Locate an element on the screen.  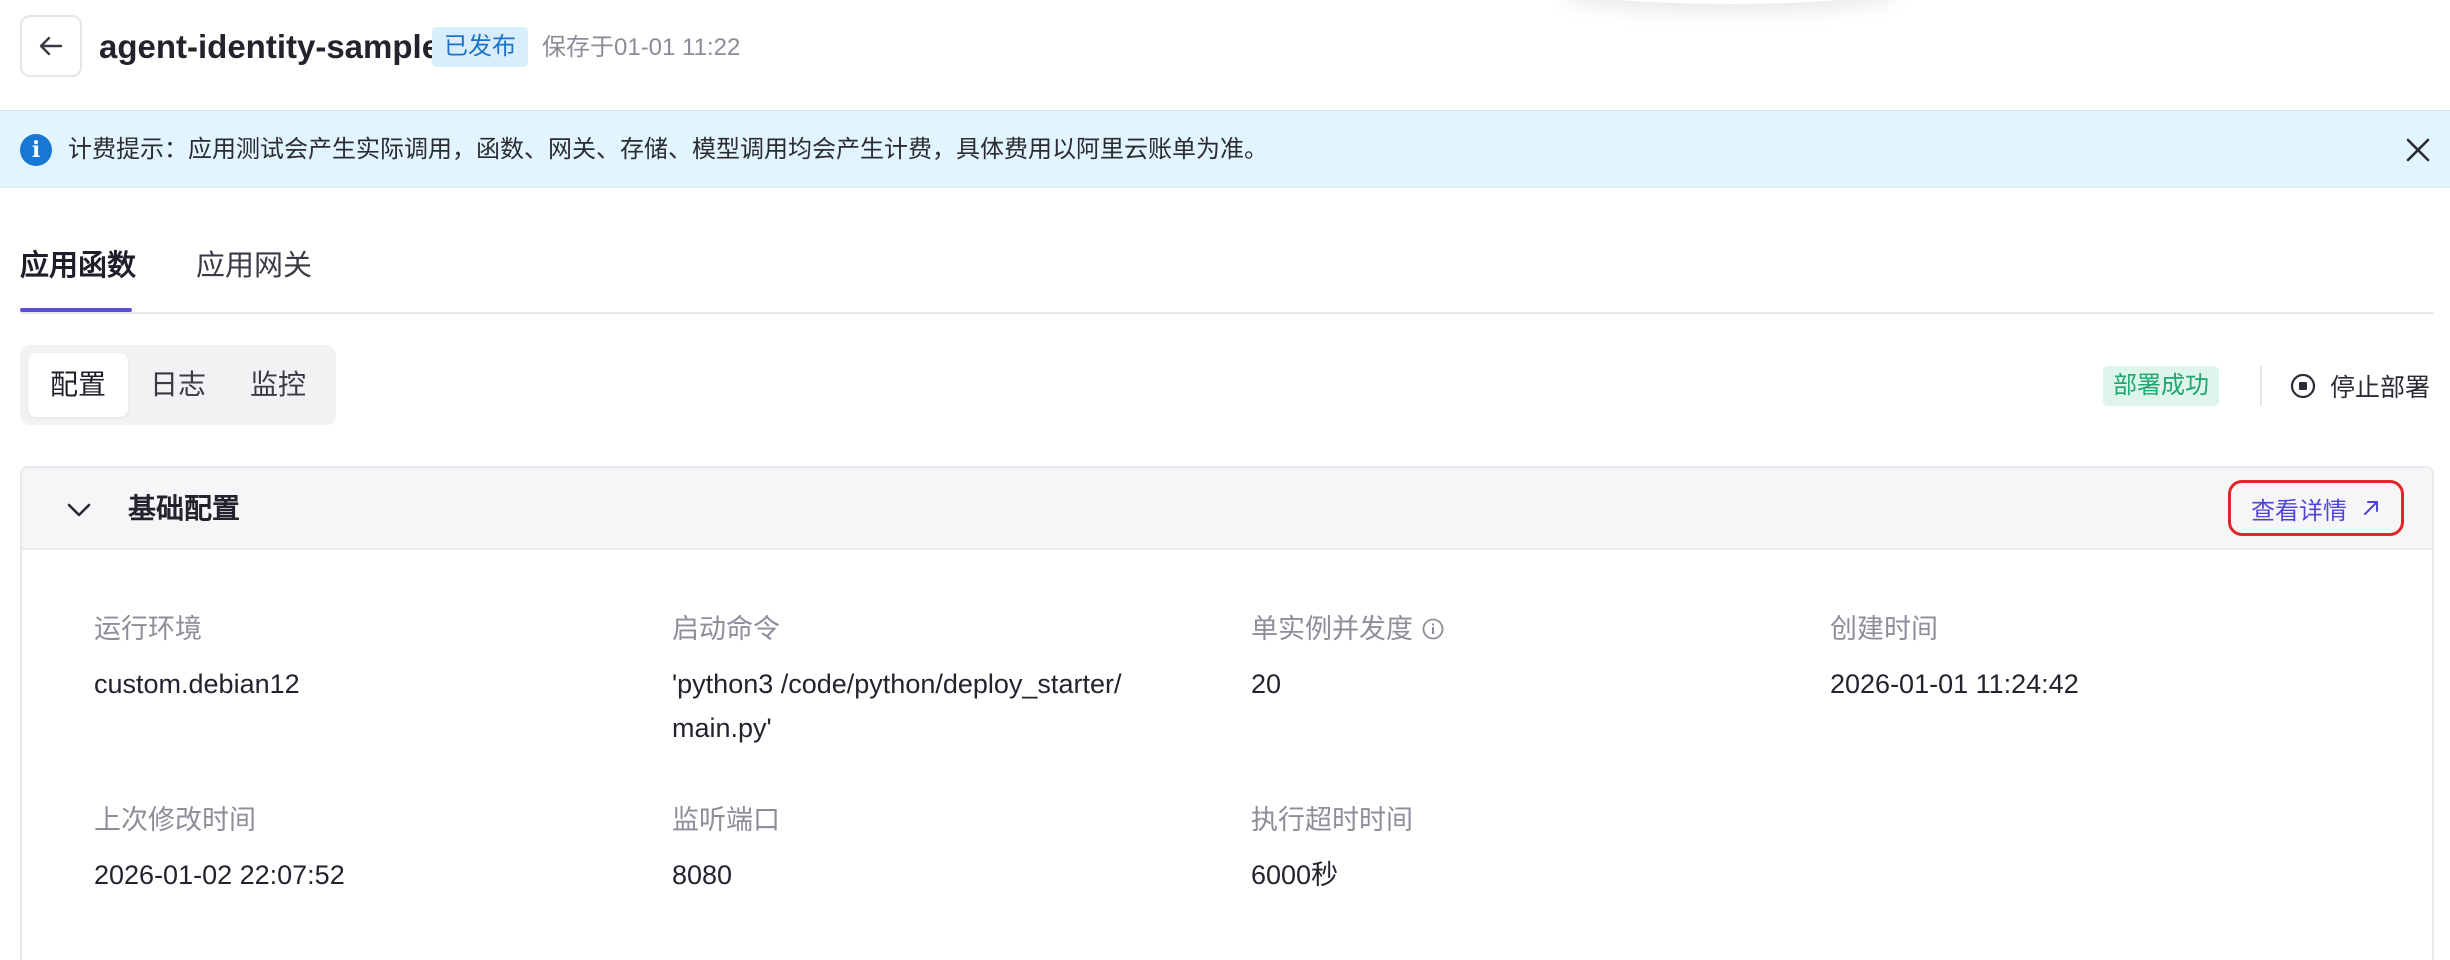
field-last-modified: 上次修改时间 2026-01-02 22:07:52 is located at coordinates (364, 849).